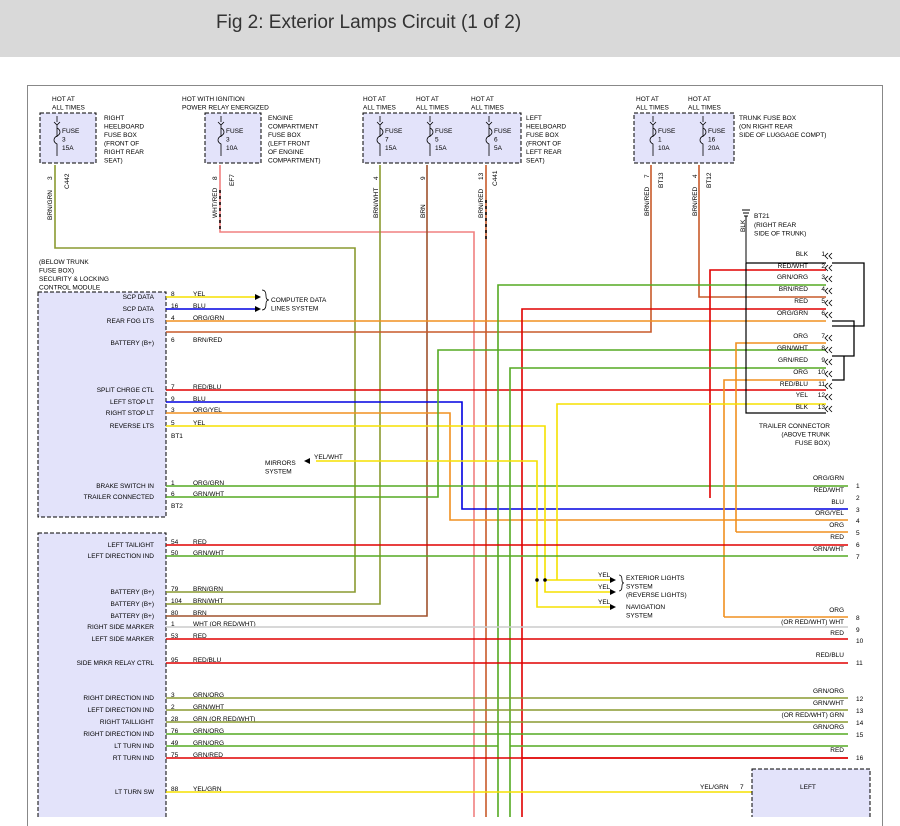  Describe the element at coordinates (782, 135) in the screenshot. I see `fuse-box-label: SIDE OF LUGGAGE COMPT)` at that location.